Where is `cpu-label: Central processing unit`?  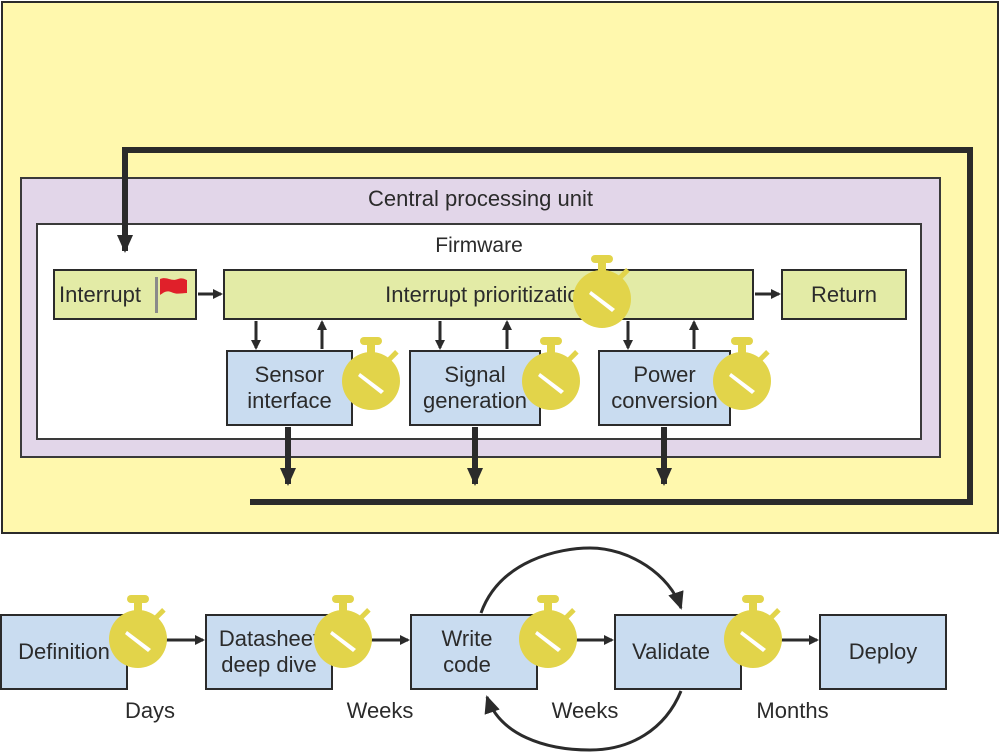 cpu-label: Central processing unit is located at coordinates (480, 198).